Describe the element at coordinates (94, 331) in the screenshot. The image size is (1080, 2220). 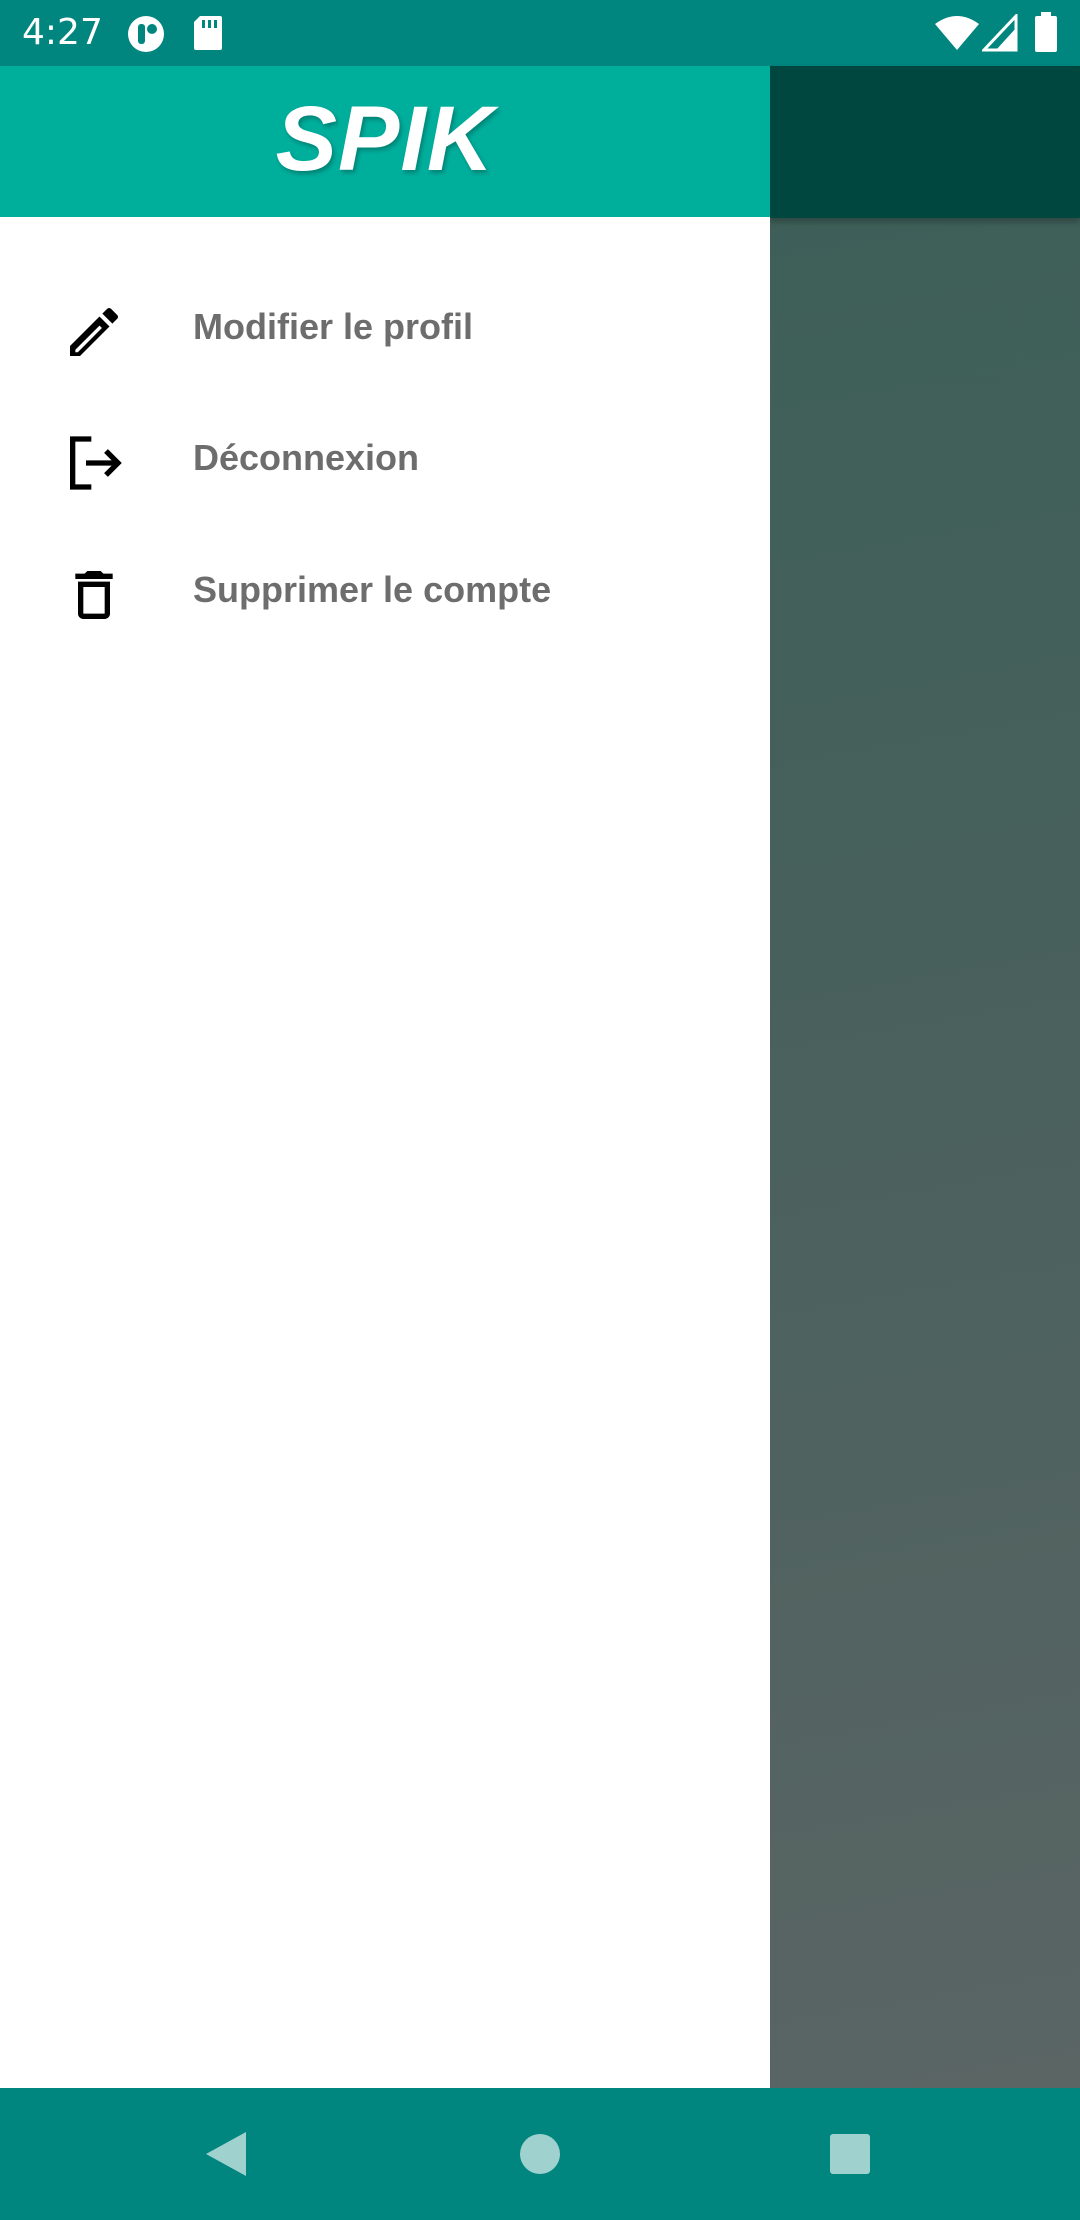
I see `pencil-icon` at that location.